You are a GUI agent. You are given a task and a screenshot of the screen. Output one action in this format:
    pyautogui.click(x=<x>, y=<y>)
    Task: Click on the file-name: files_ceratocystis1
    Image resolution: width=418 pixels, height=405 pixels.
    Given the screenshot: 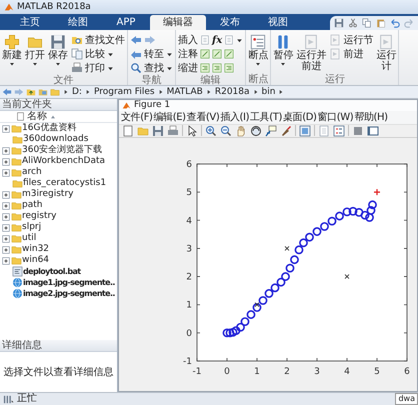 What is the action you would take?
    pyautogui.click(x=64, y=183)
    